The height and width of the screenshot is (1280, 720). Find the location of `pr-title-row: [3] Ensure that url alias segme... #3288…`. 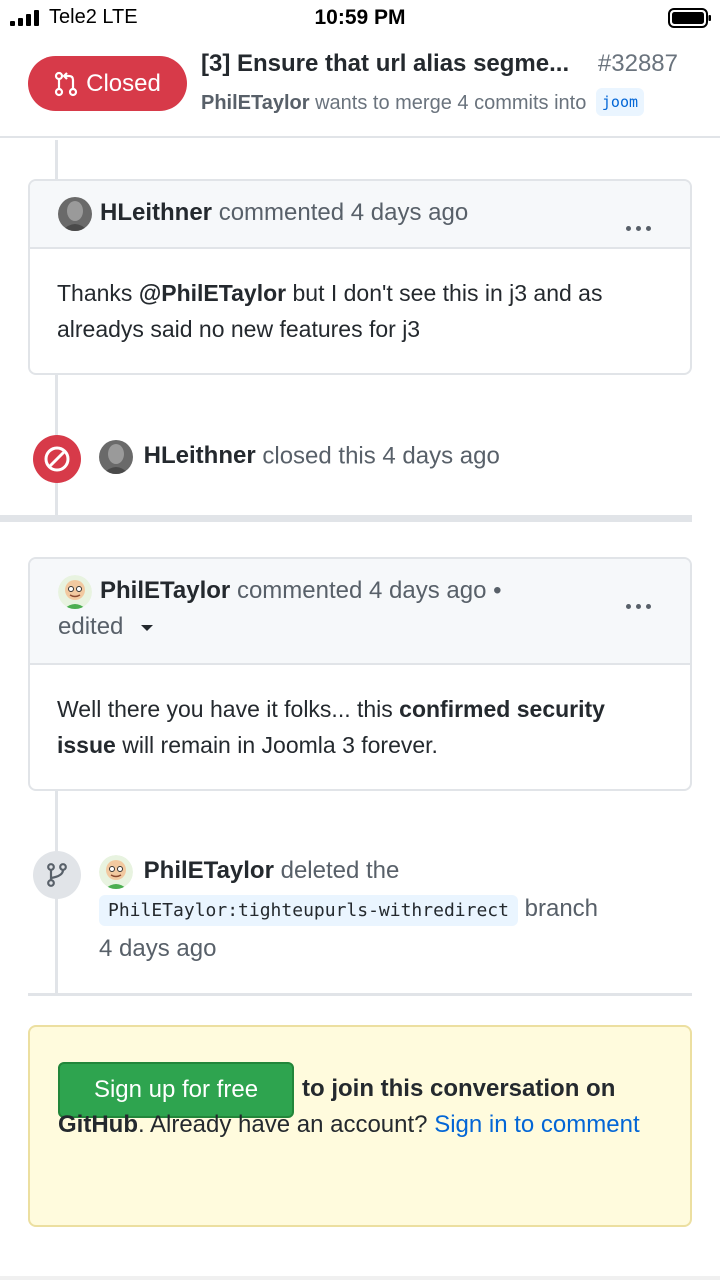

pr-title-row: [3] Ensure that url alias segme... #3288… is located at coordinates (441, 67).